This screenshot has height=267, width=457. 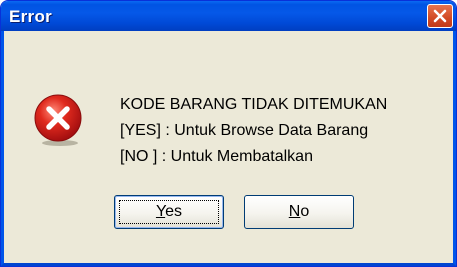 What do you see at coordinates (254, 104) in the screenshot?
I see `message-line: KODE BARANG TIDAK DITEMUKAN` at bounding box center [254, 104].